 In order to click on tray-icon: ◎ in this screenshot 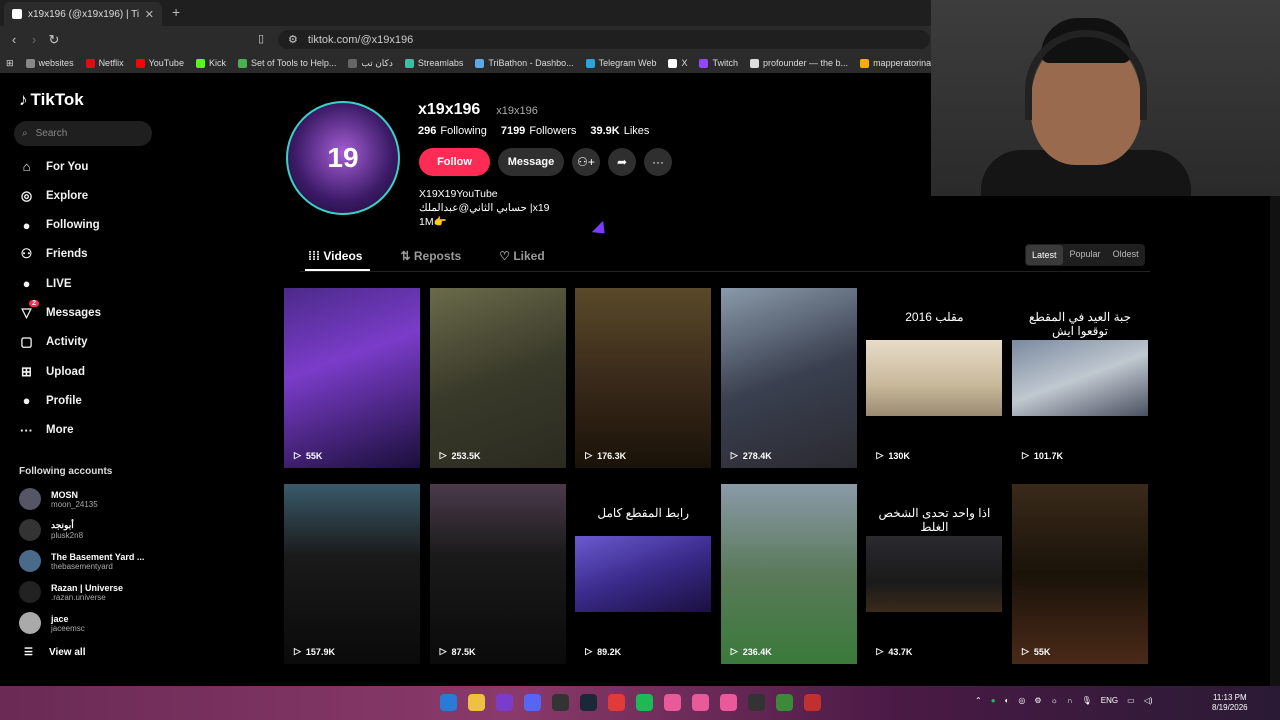, I will do `click(1021, 700)`.